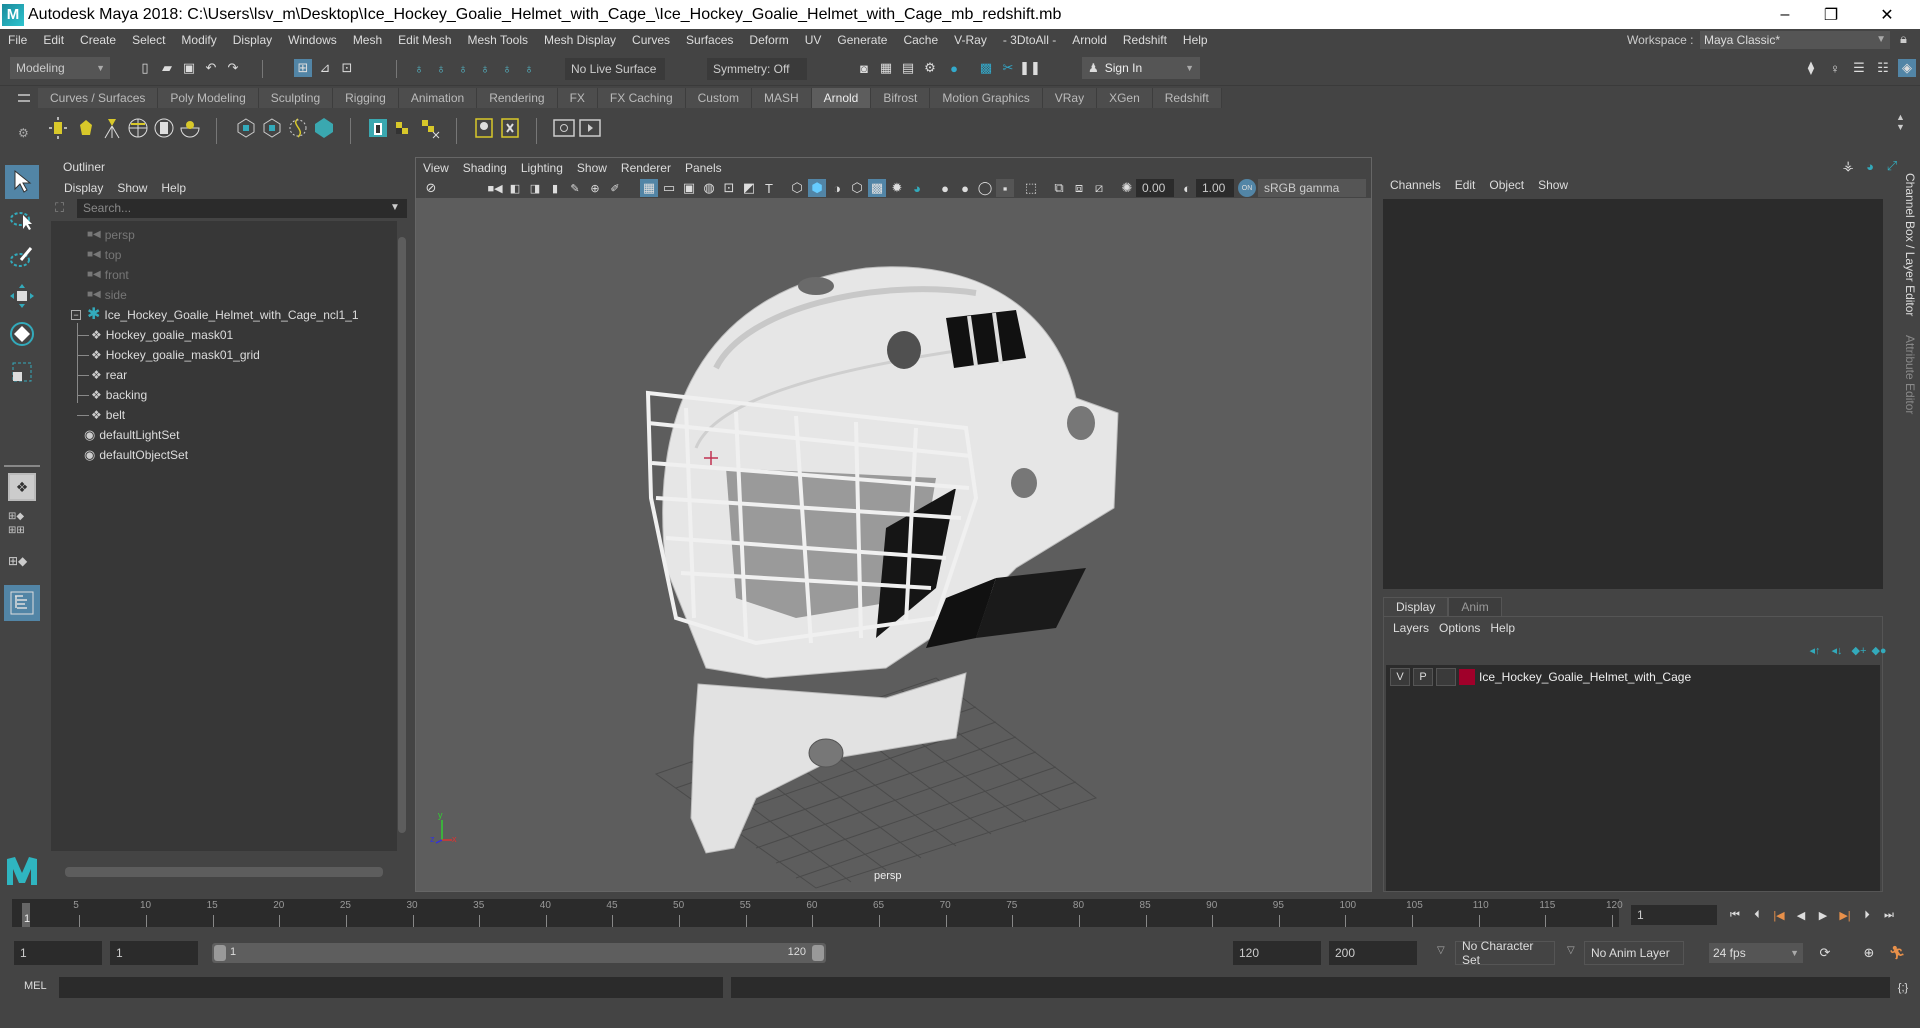 This screenshot has width=1920, height=1028. What do you see at coordinates (1859, 650) in the screenshot?
I see `new-layer-icon: ◆+` at bounding box center [1859, 650].